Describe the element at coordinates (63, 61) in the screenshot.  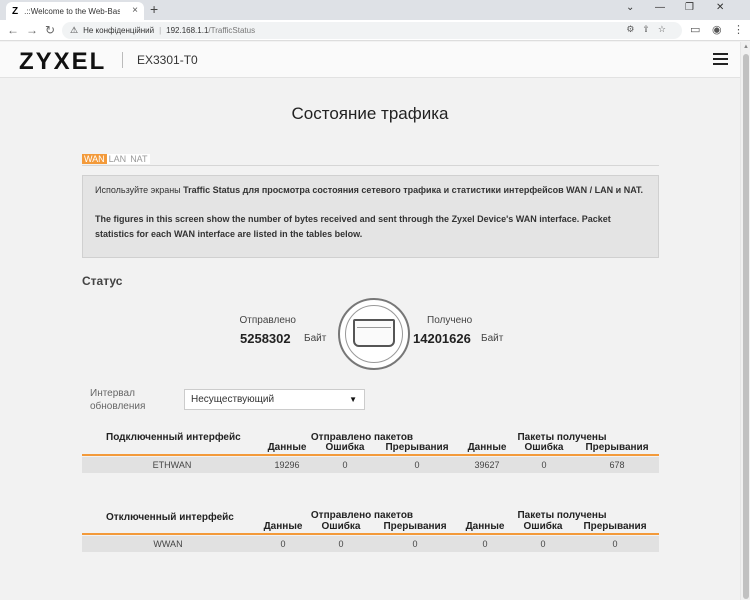
I see `zyxel-logo: ZYXEL` at that location.